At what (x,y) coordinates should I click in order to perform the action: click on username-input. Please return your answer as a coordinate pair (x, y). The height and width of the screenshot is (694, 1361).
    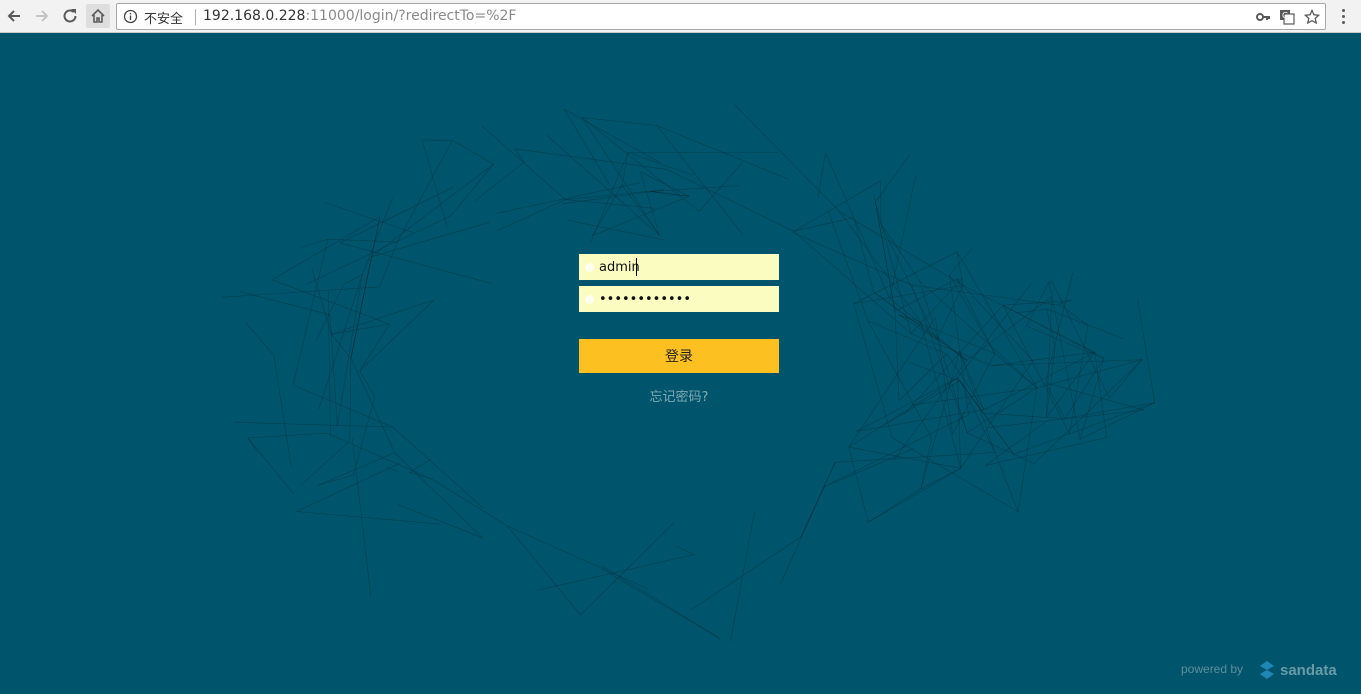
    Looking at the image, I should click on (687, 267).